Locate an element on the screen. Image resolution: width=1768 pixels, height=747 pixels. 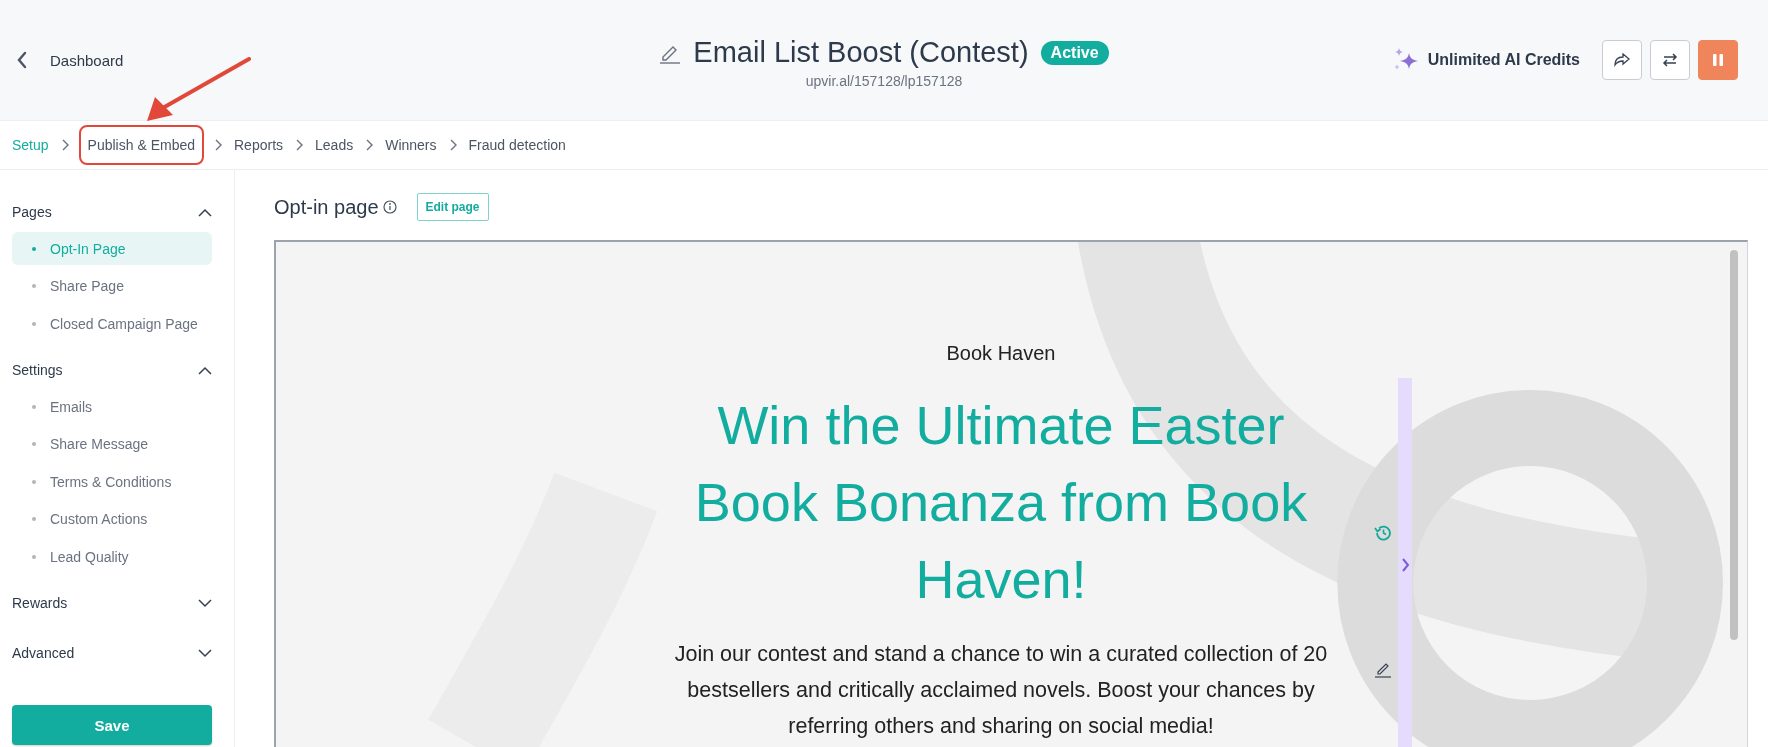
section-header: Advanced is located at coordinates (112, 653).